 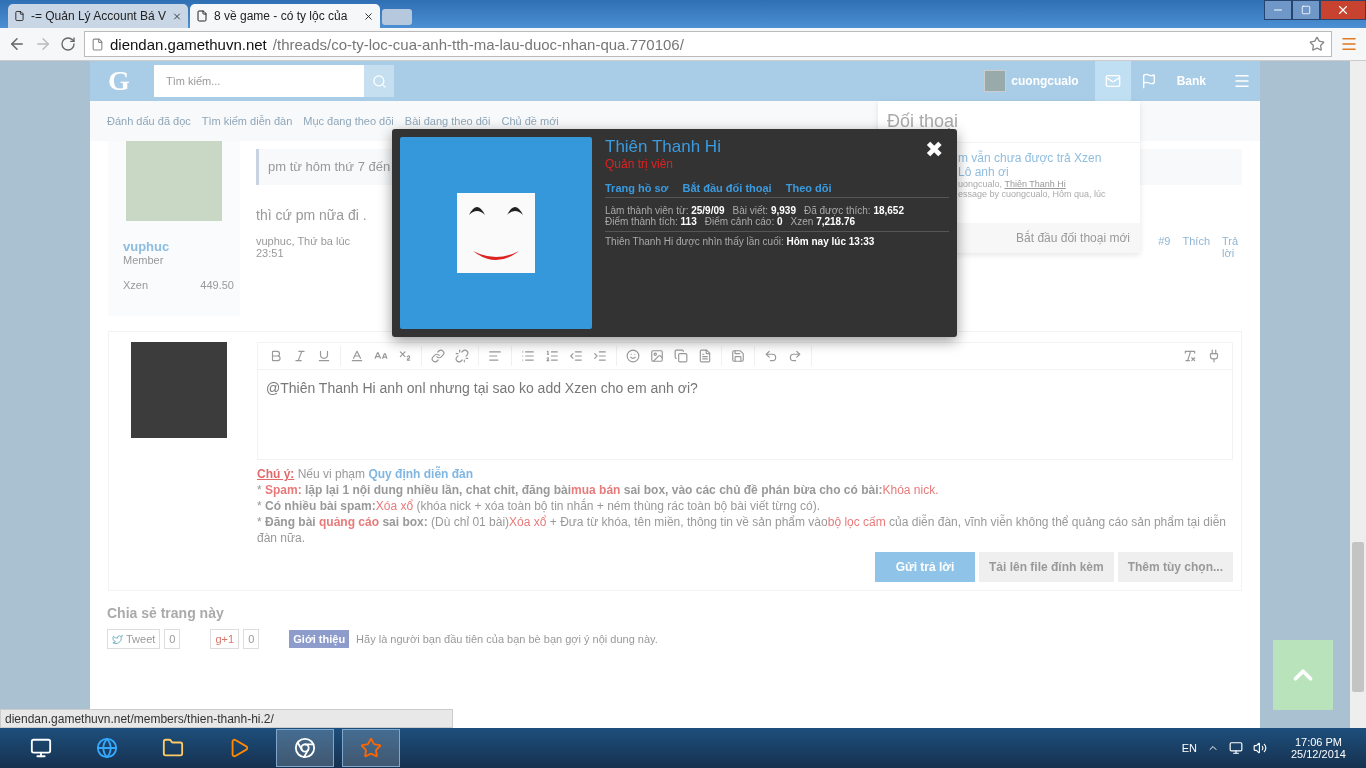 I want to click on maximize-icon, so click(x=1306, y=10).